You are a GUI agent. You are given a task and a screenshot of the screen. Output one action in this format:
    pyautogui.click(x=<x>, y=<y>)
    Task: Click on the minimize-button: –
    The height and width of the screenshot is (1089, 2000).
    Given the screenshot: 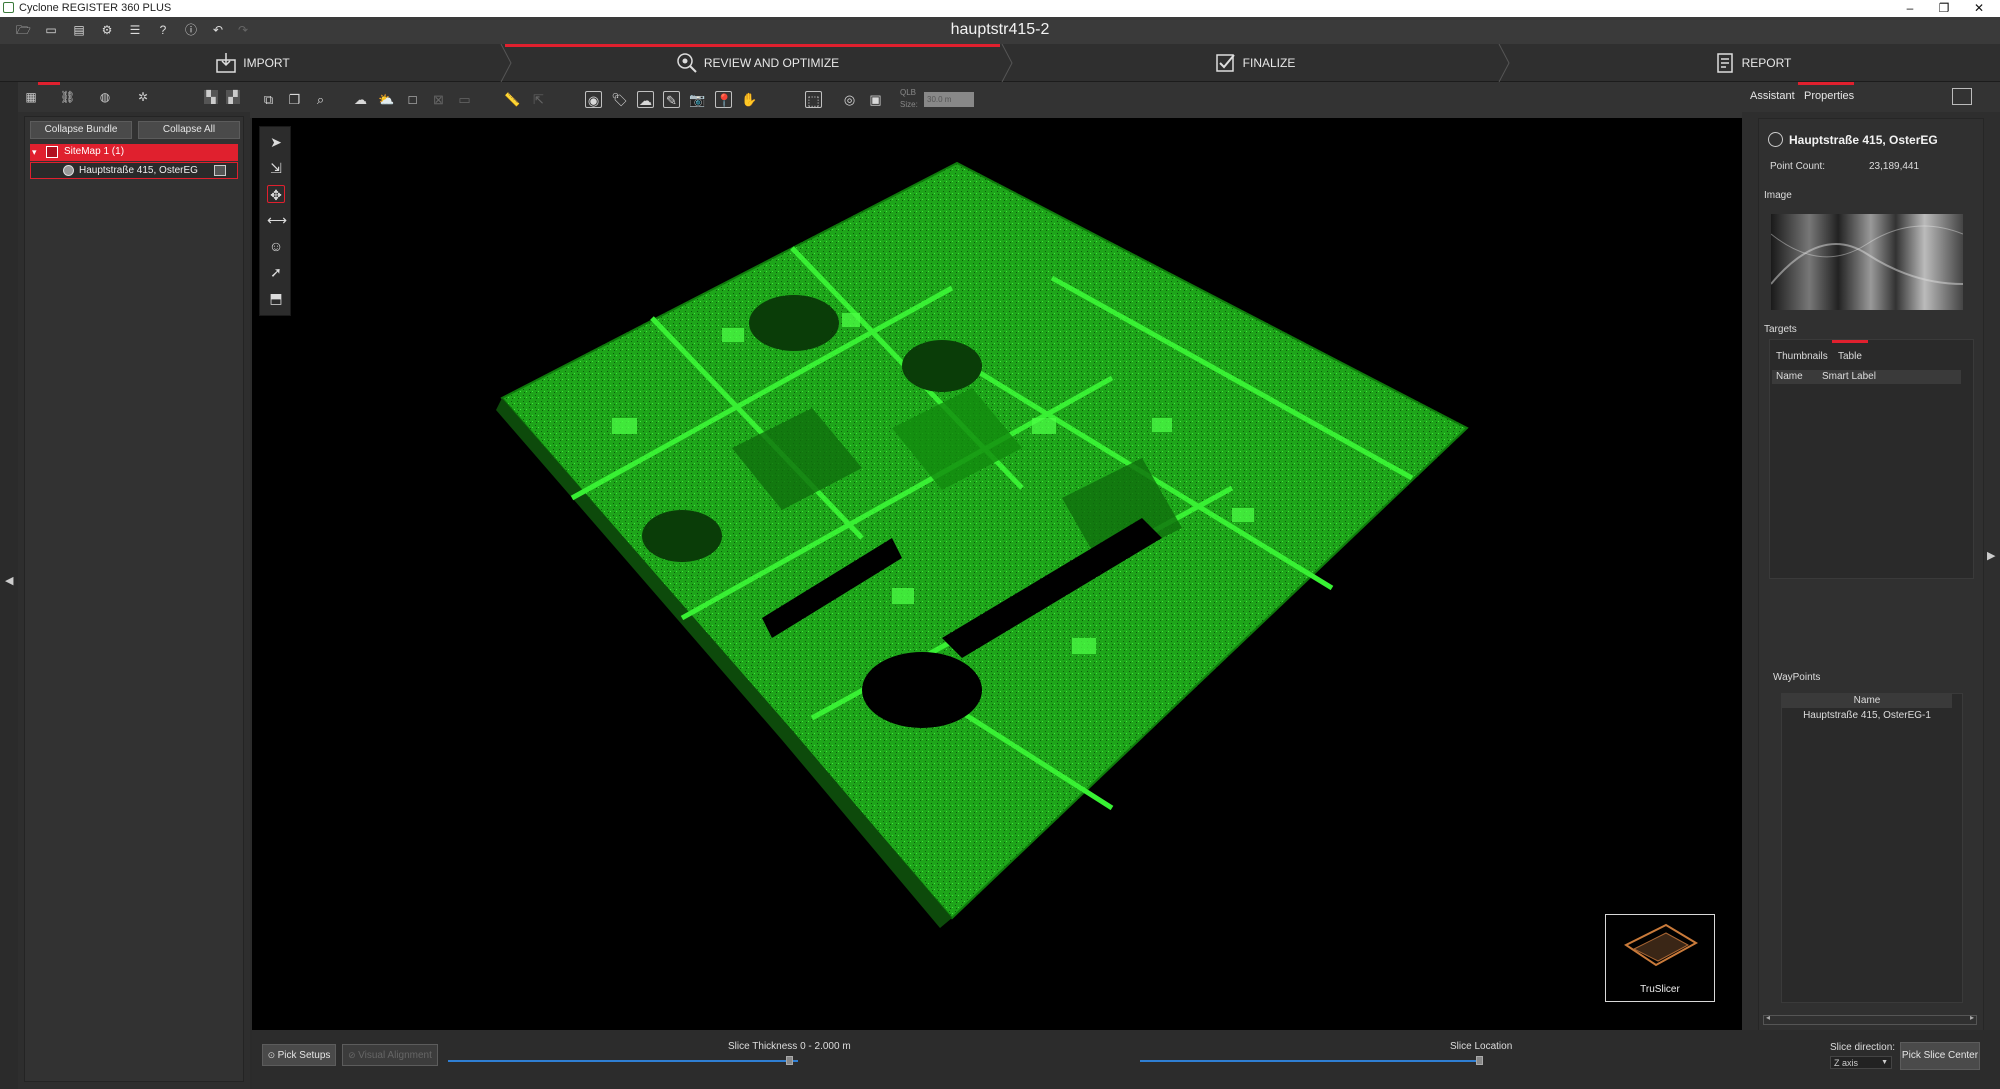 What is the action you would take?
    pyautogui.click(x=1910, y=8)
    